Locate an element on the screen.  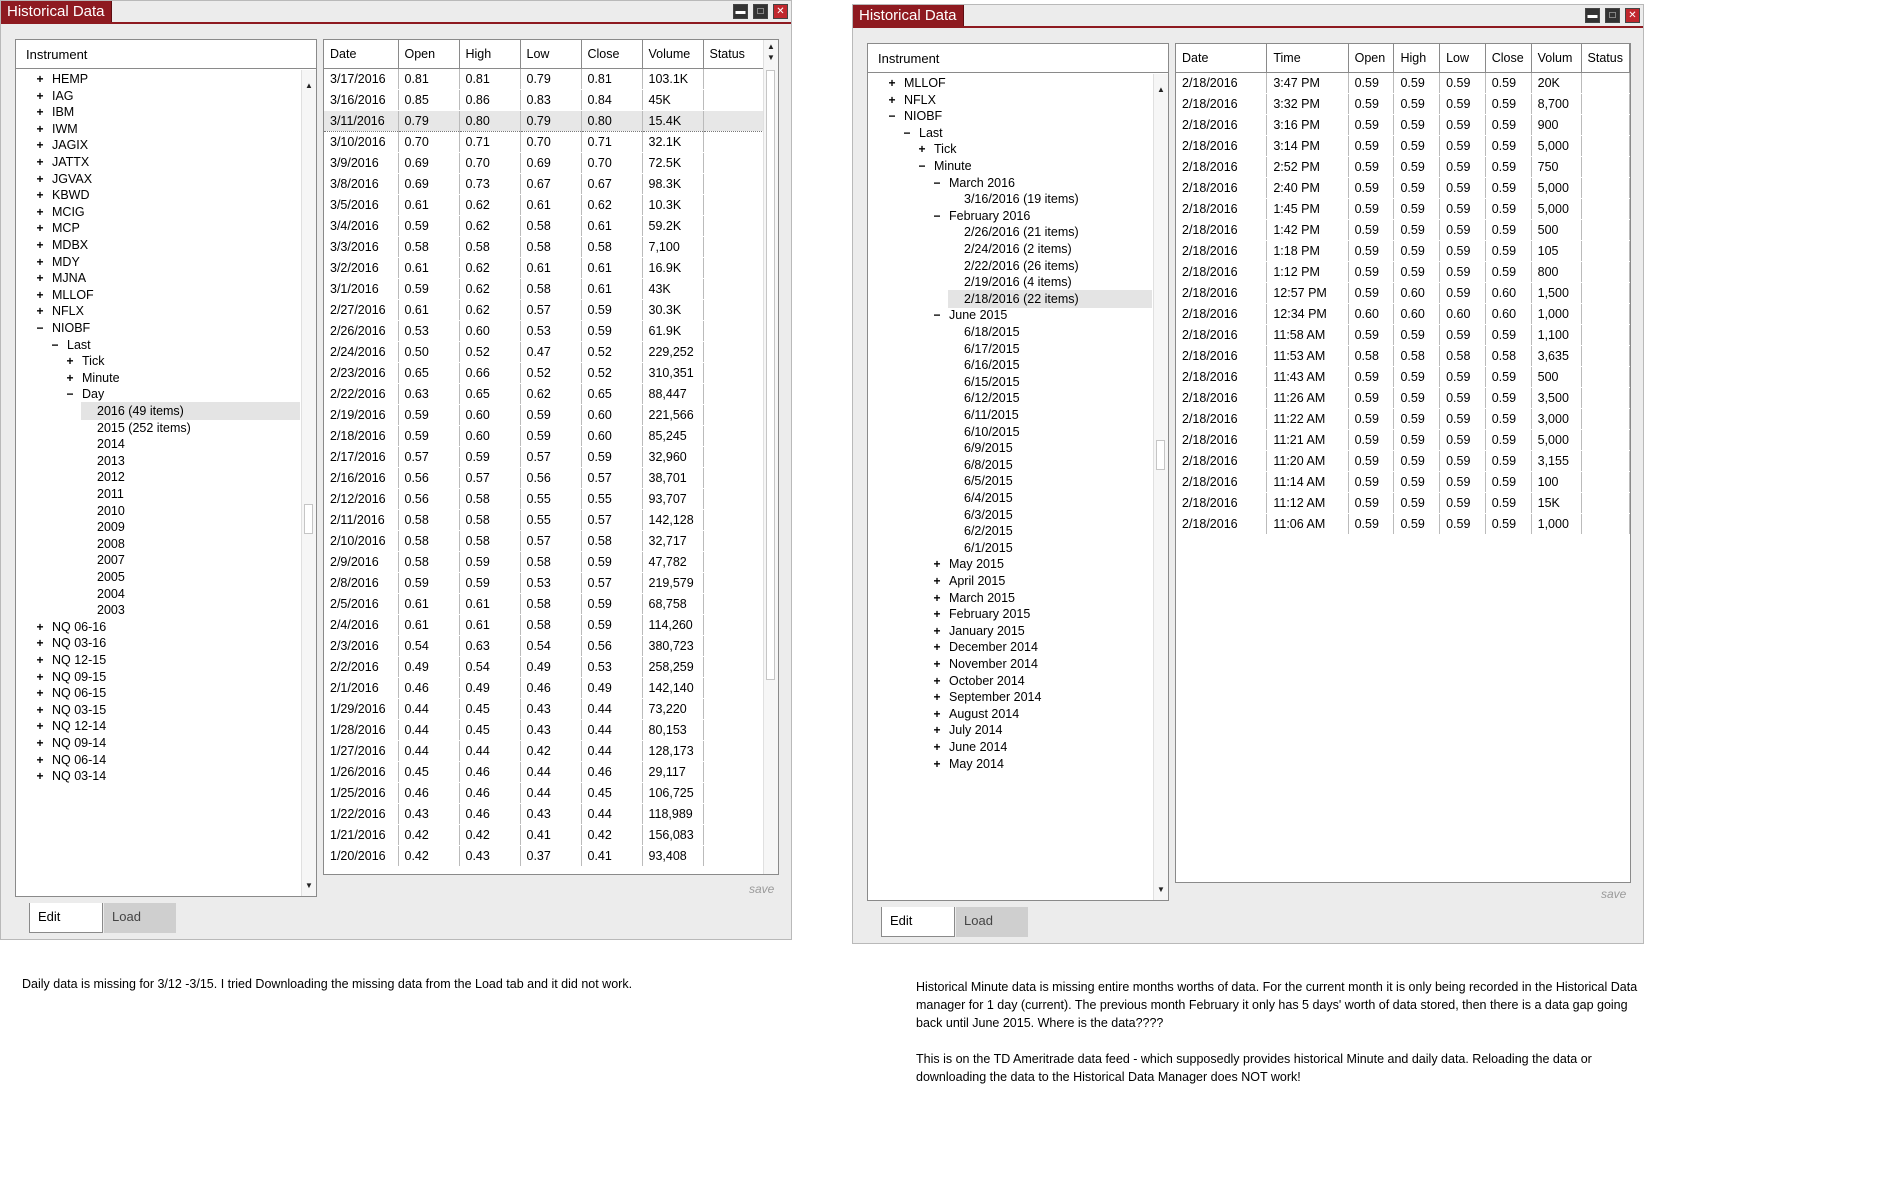
column-header: Status is located at coordinates (1605, 58).